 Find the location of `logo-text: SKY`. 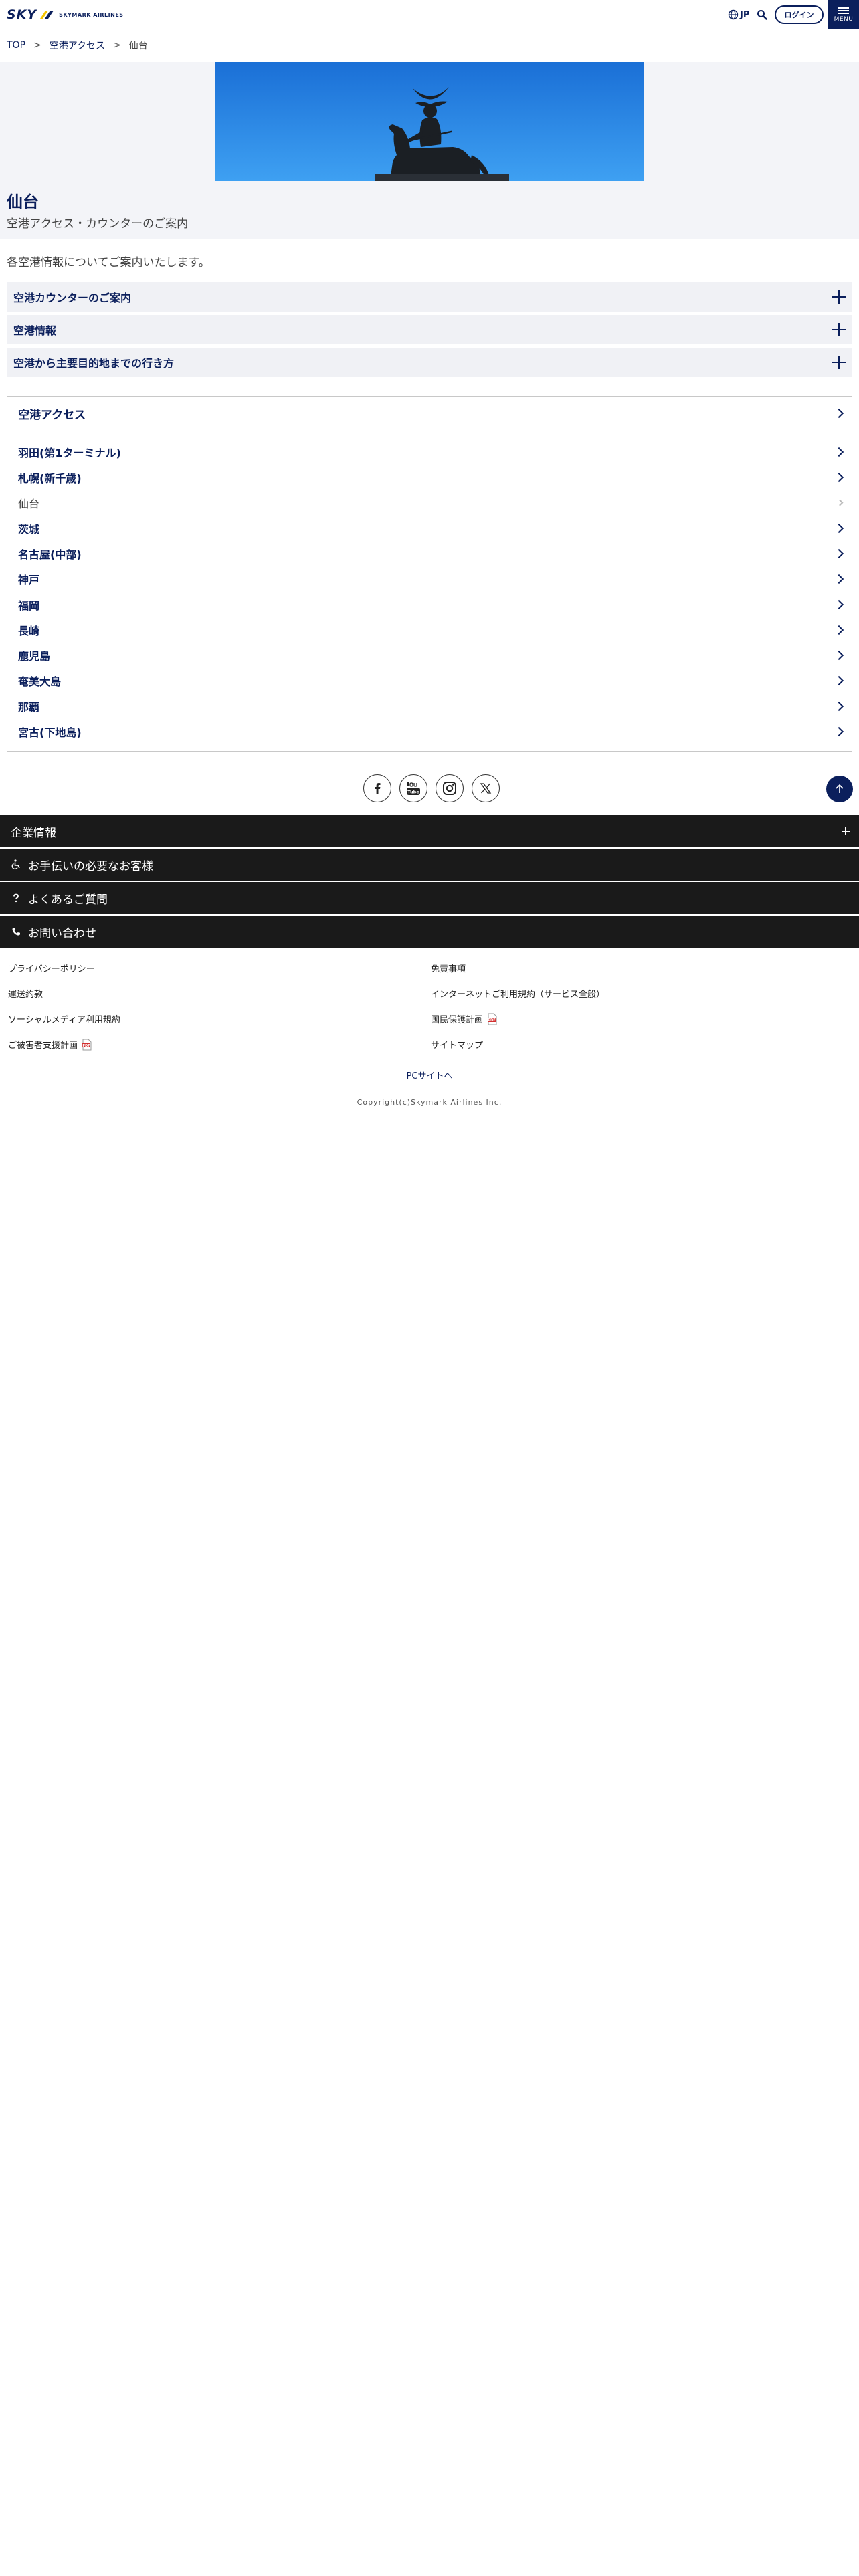

logo-text: SKY is located at coordinates (22, 14).